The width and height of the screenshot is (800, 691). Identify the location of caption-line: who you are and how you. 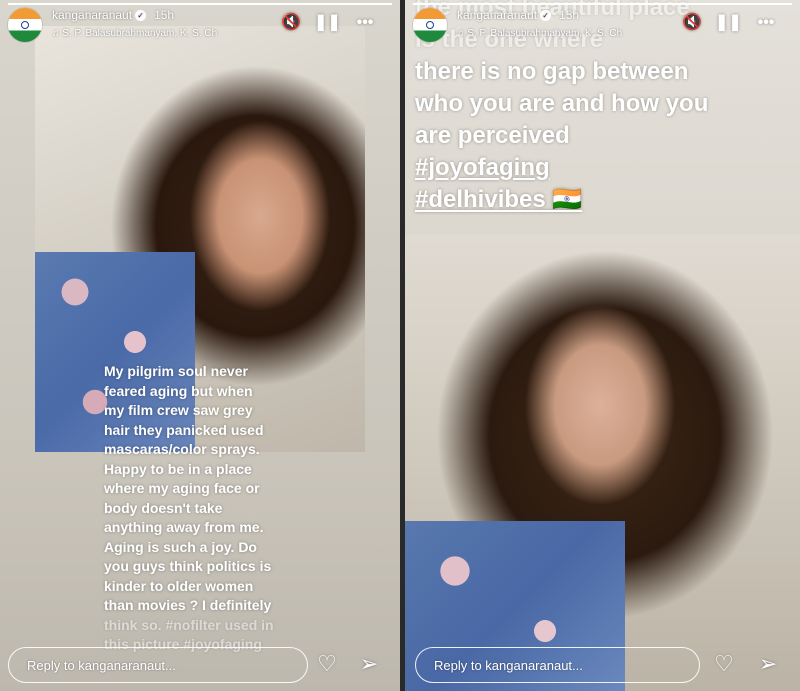
(562, 103).